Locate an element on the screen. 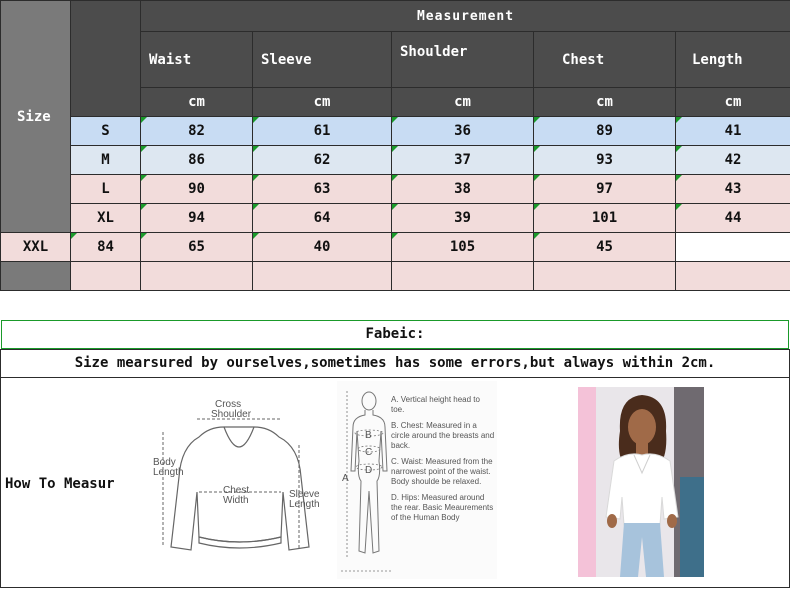  label-shoulder: Shoulder is located at coordinates (231, 414).